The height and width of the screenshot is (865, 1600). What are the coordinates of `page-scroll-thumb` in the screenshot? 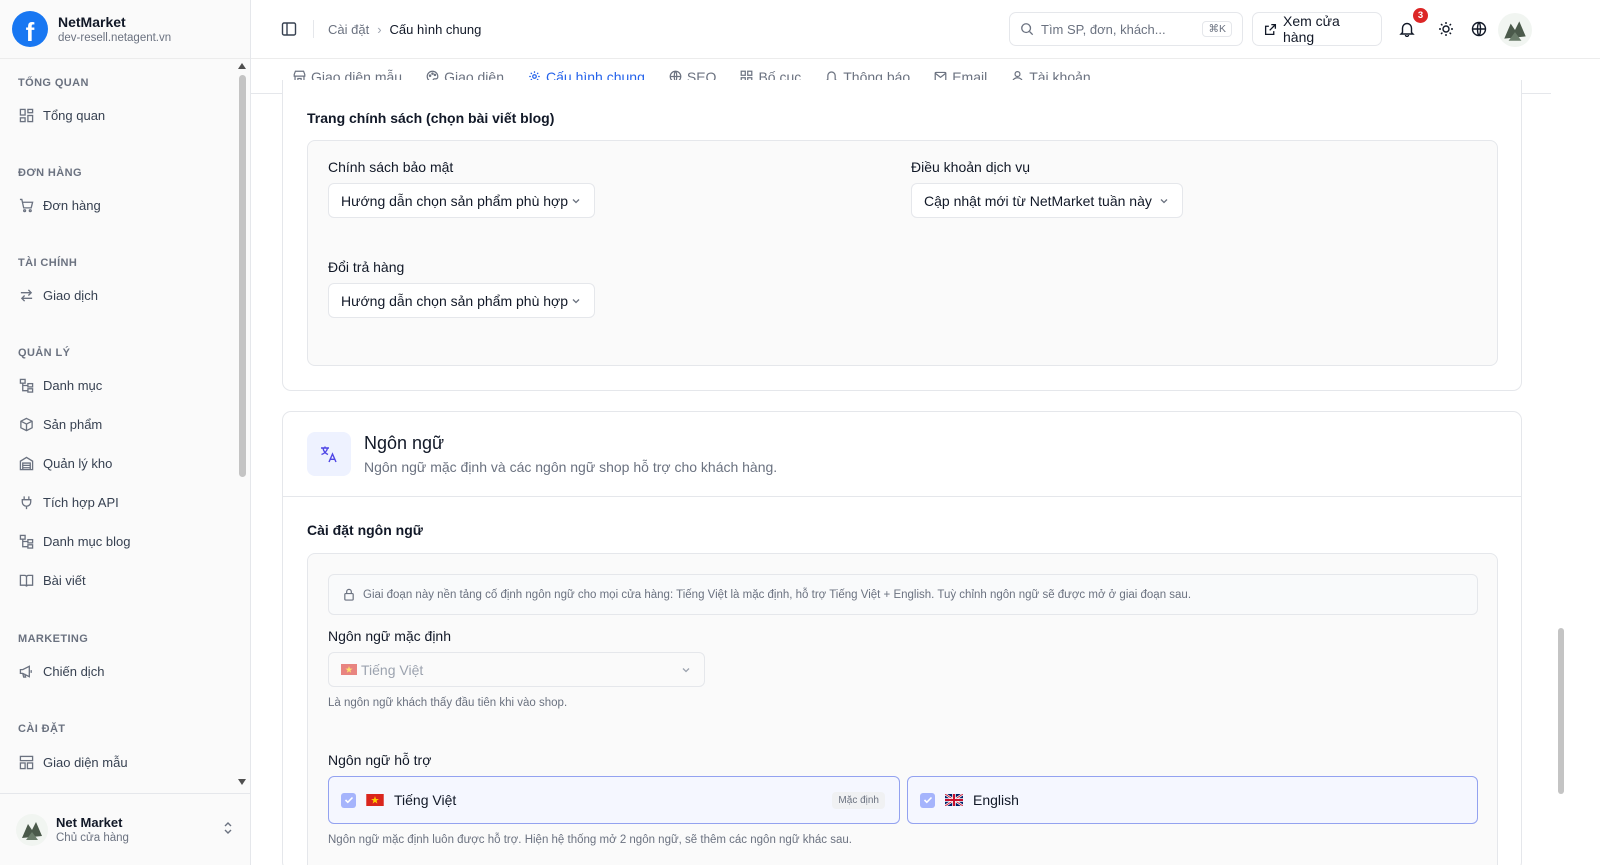 It's located at (1561, 711).